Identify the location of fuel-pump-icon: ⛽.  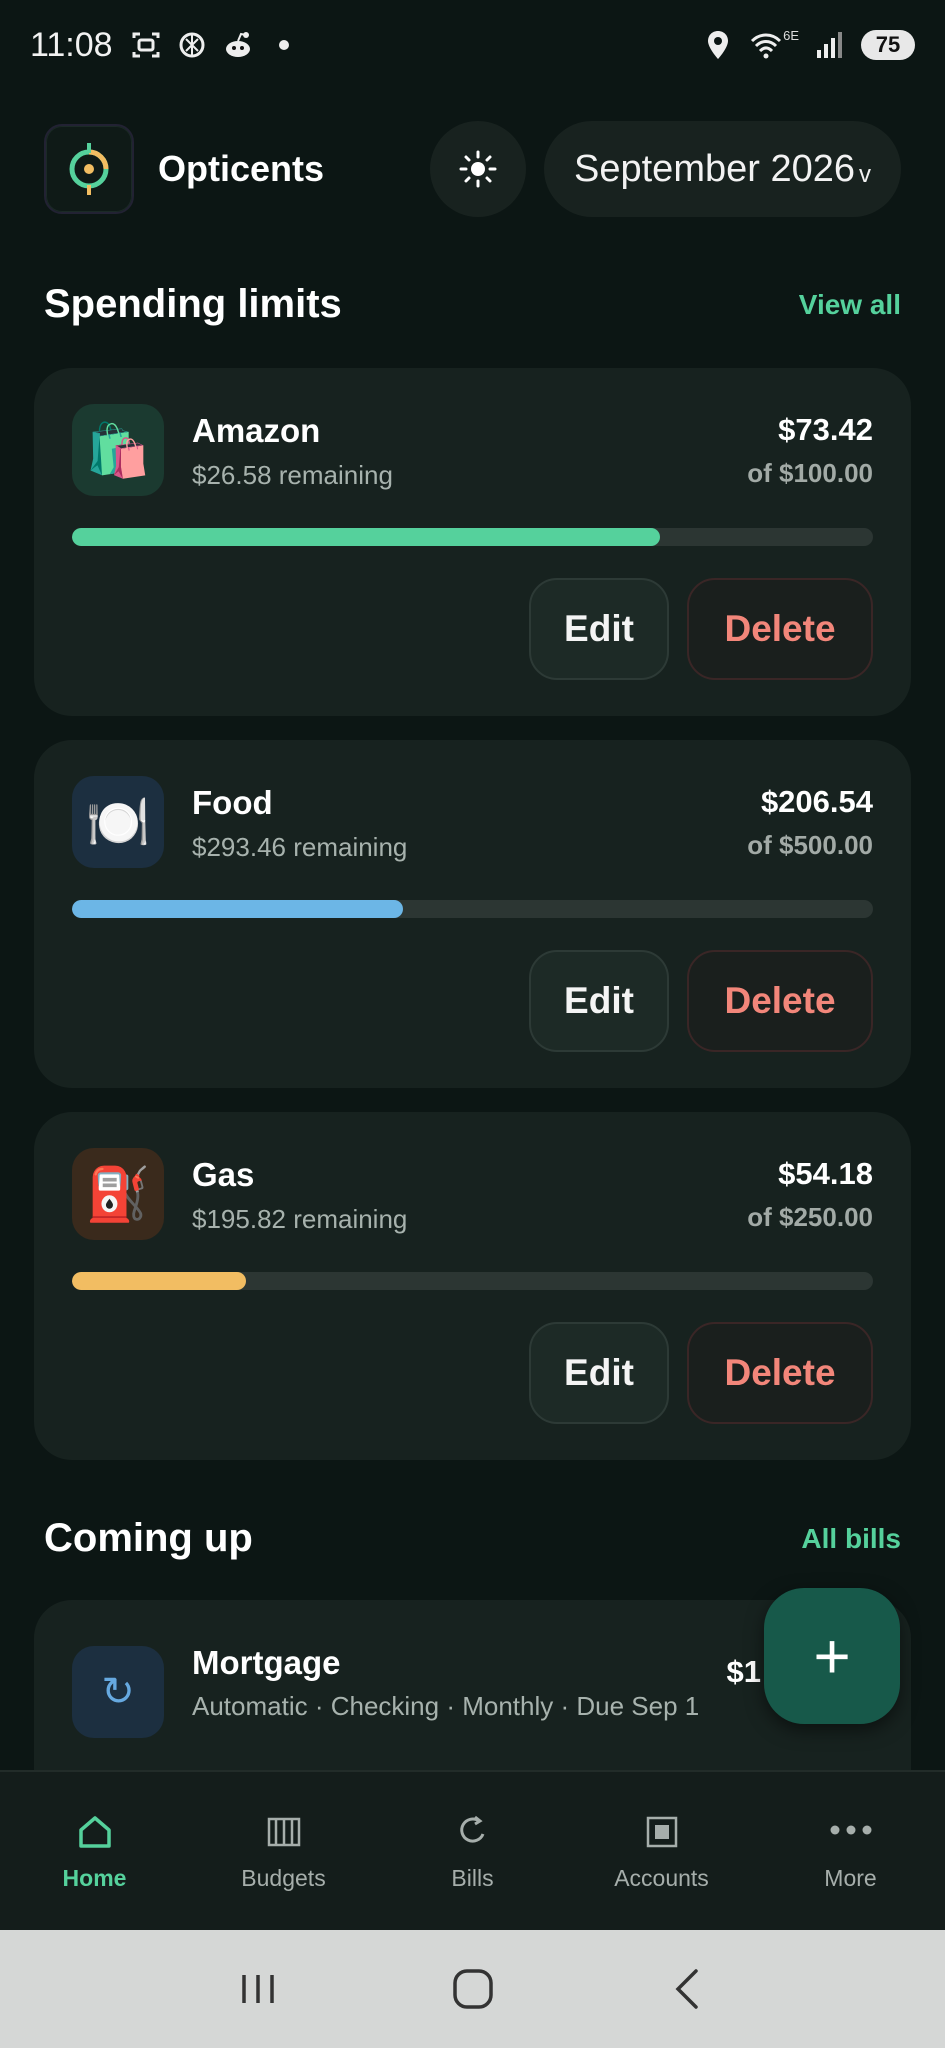
(118, 1194).